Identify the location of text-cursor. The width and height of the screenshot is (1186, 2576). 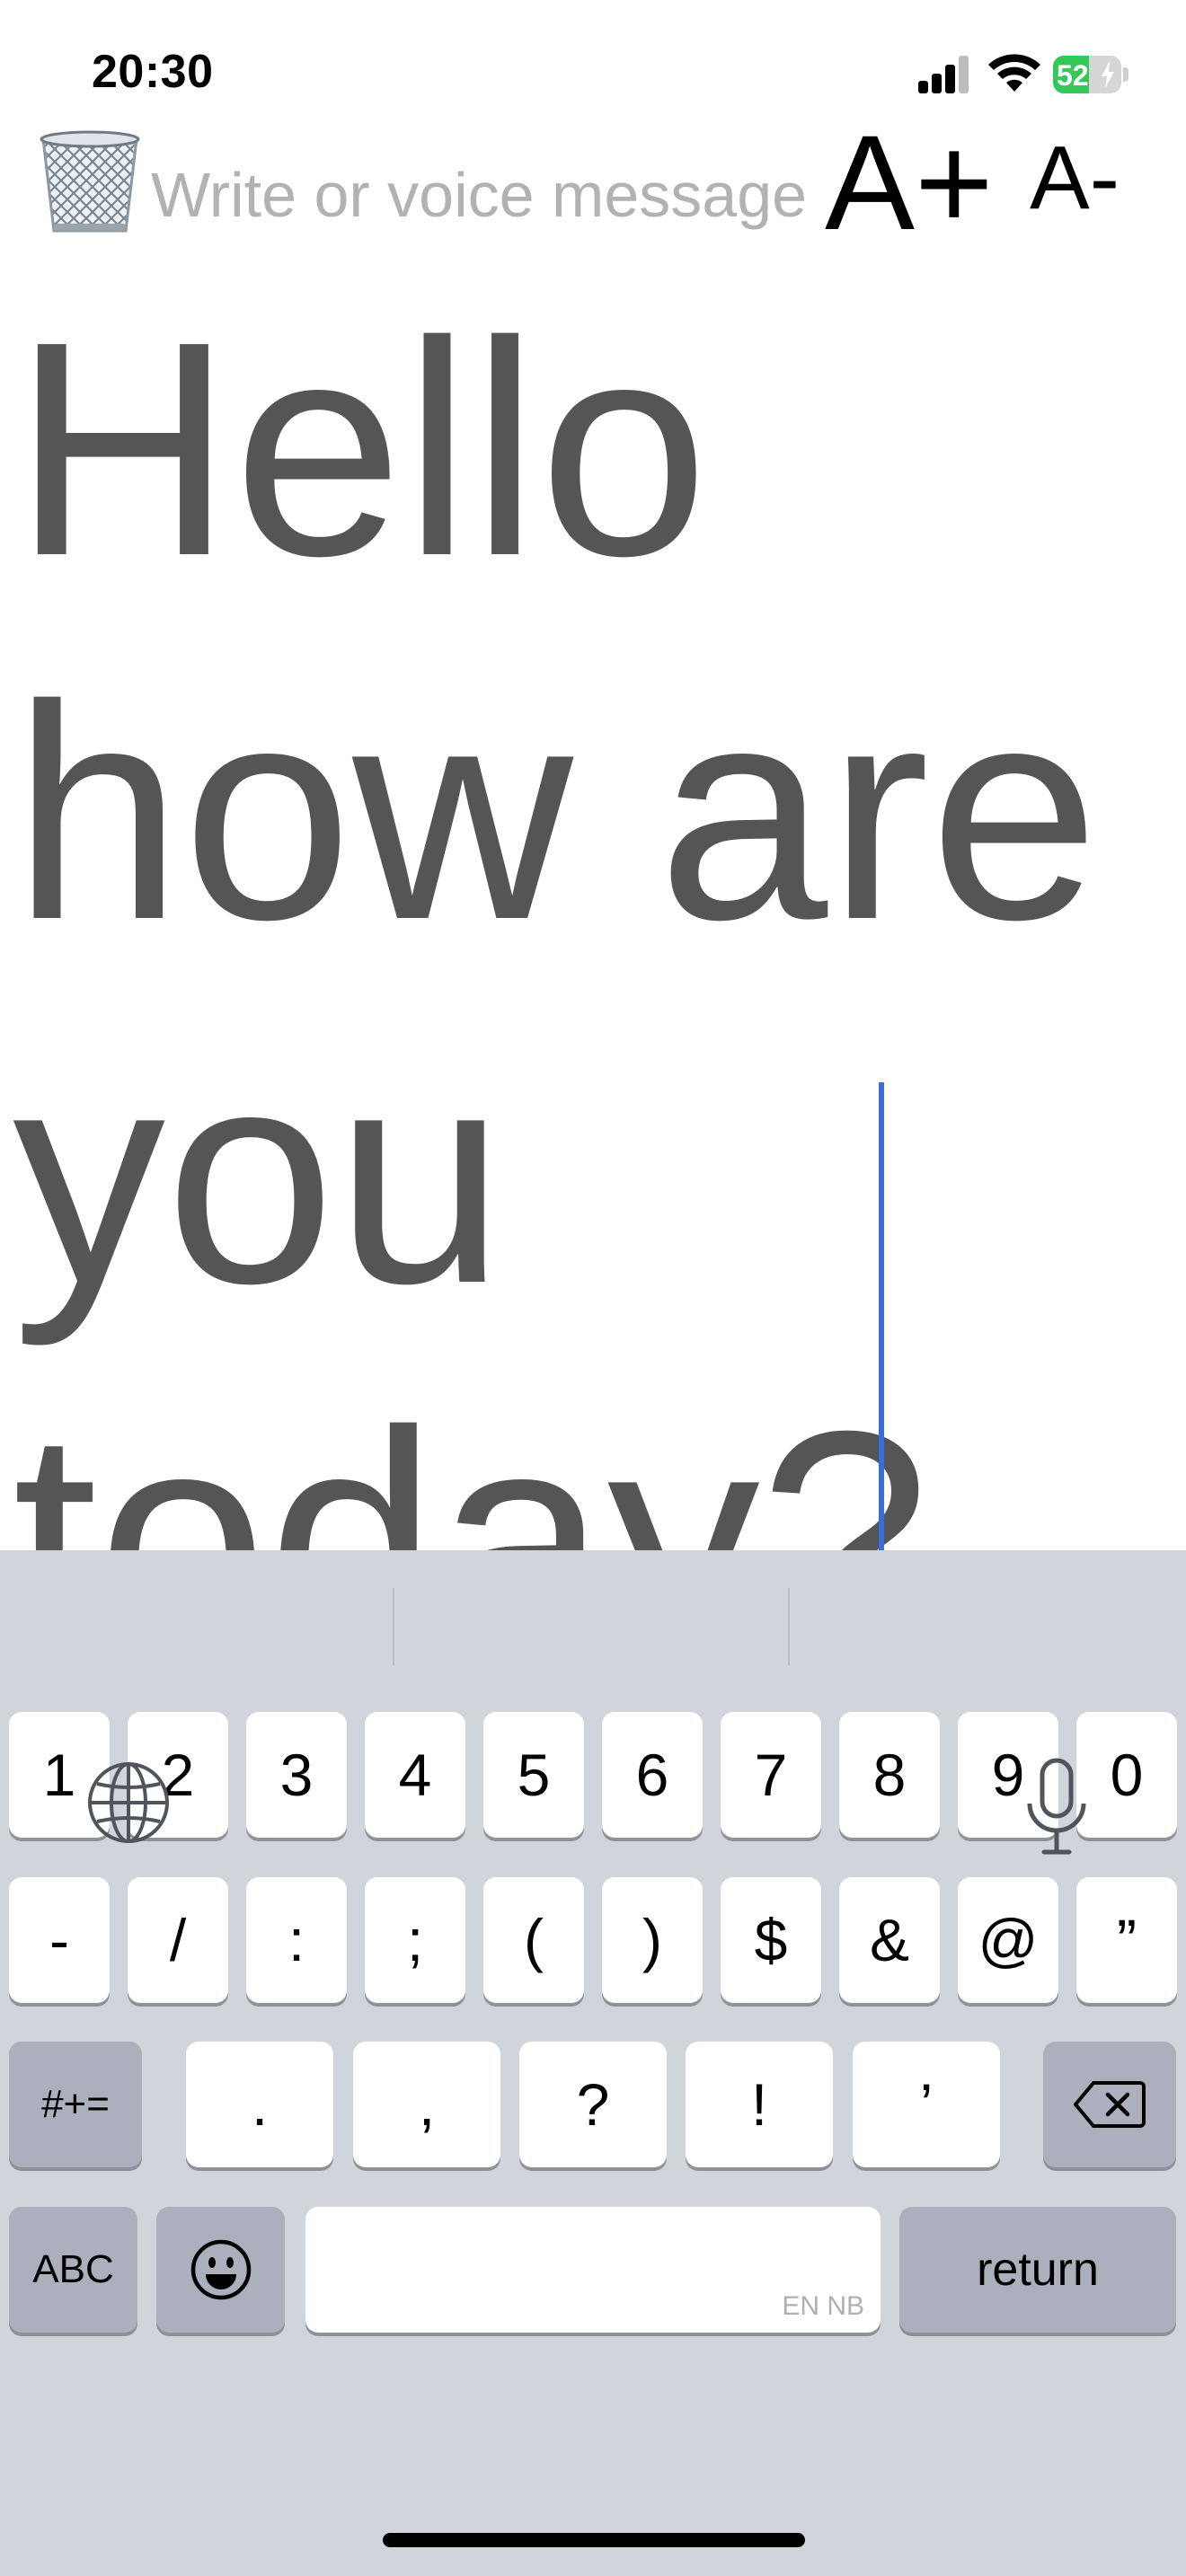
(881, 1320).